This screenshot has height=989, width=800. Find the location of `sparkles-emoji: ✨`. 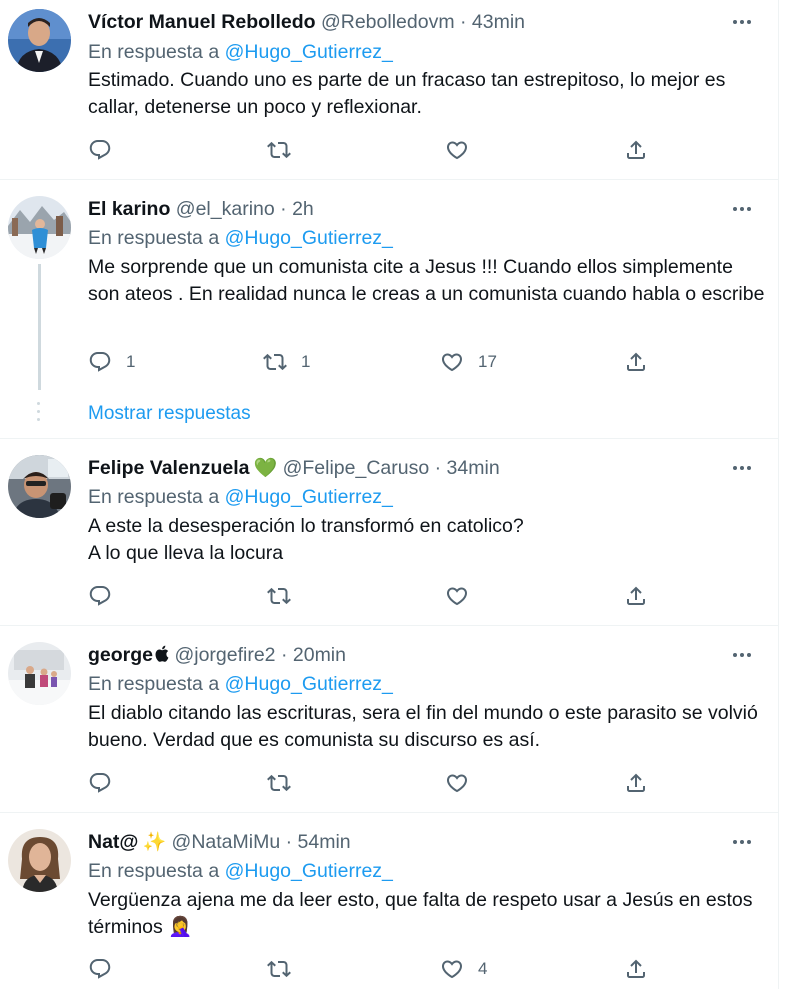

sparkles-emoji: ✨ is located at coordinates (154, 842).